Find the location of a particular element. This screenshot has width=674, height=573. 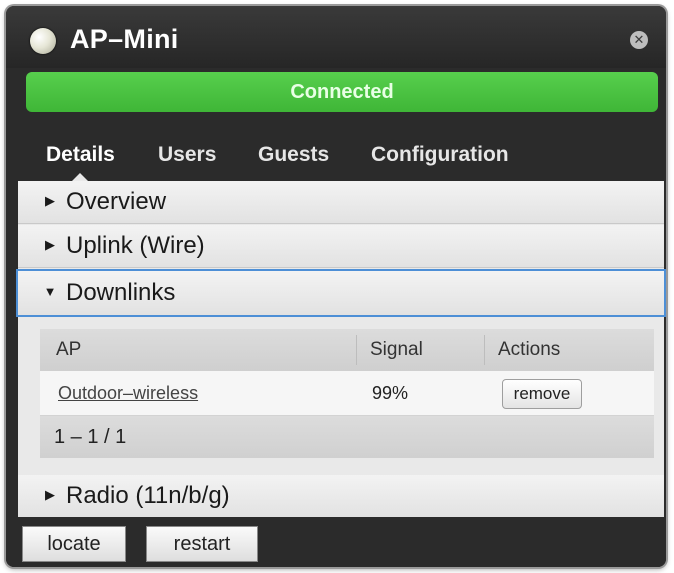

collapse-arrow-icon: ▼ is located at coordinates (50, 291).